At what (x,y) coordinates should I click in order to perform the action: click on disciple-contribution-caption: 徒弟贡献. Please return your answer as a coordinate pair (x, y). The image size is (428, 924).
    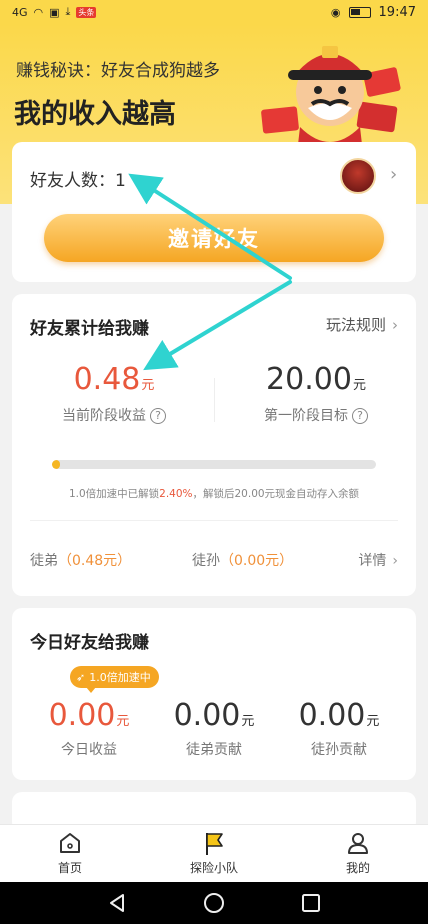
    Looking at the image, I should click on (214, 750).